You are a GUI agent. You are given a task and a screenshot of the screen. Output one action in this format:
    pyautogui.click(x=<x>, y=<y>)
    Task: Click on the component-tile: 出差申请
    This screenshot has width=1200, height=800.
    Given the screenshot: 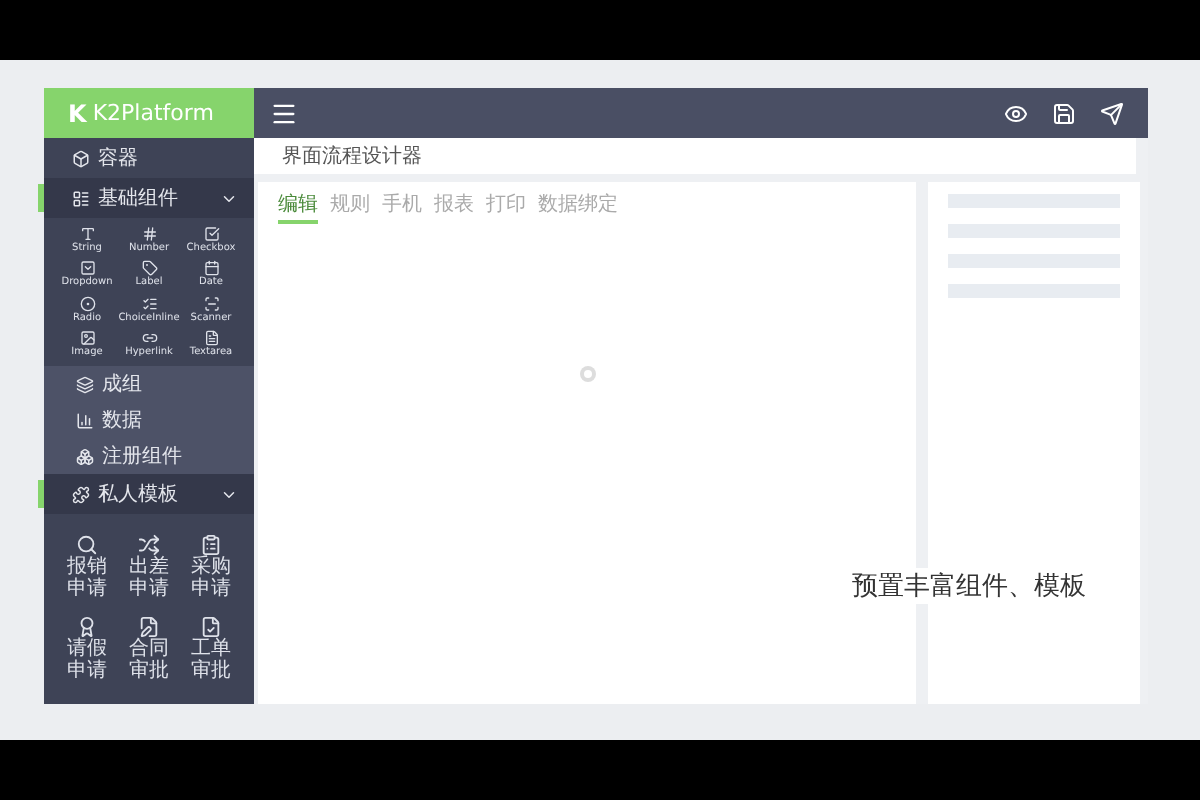 What is the action you would take?
    pyautogui.click(x=149, y=567)
    